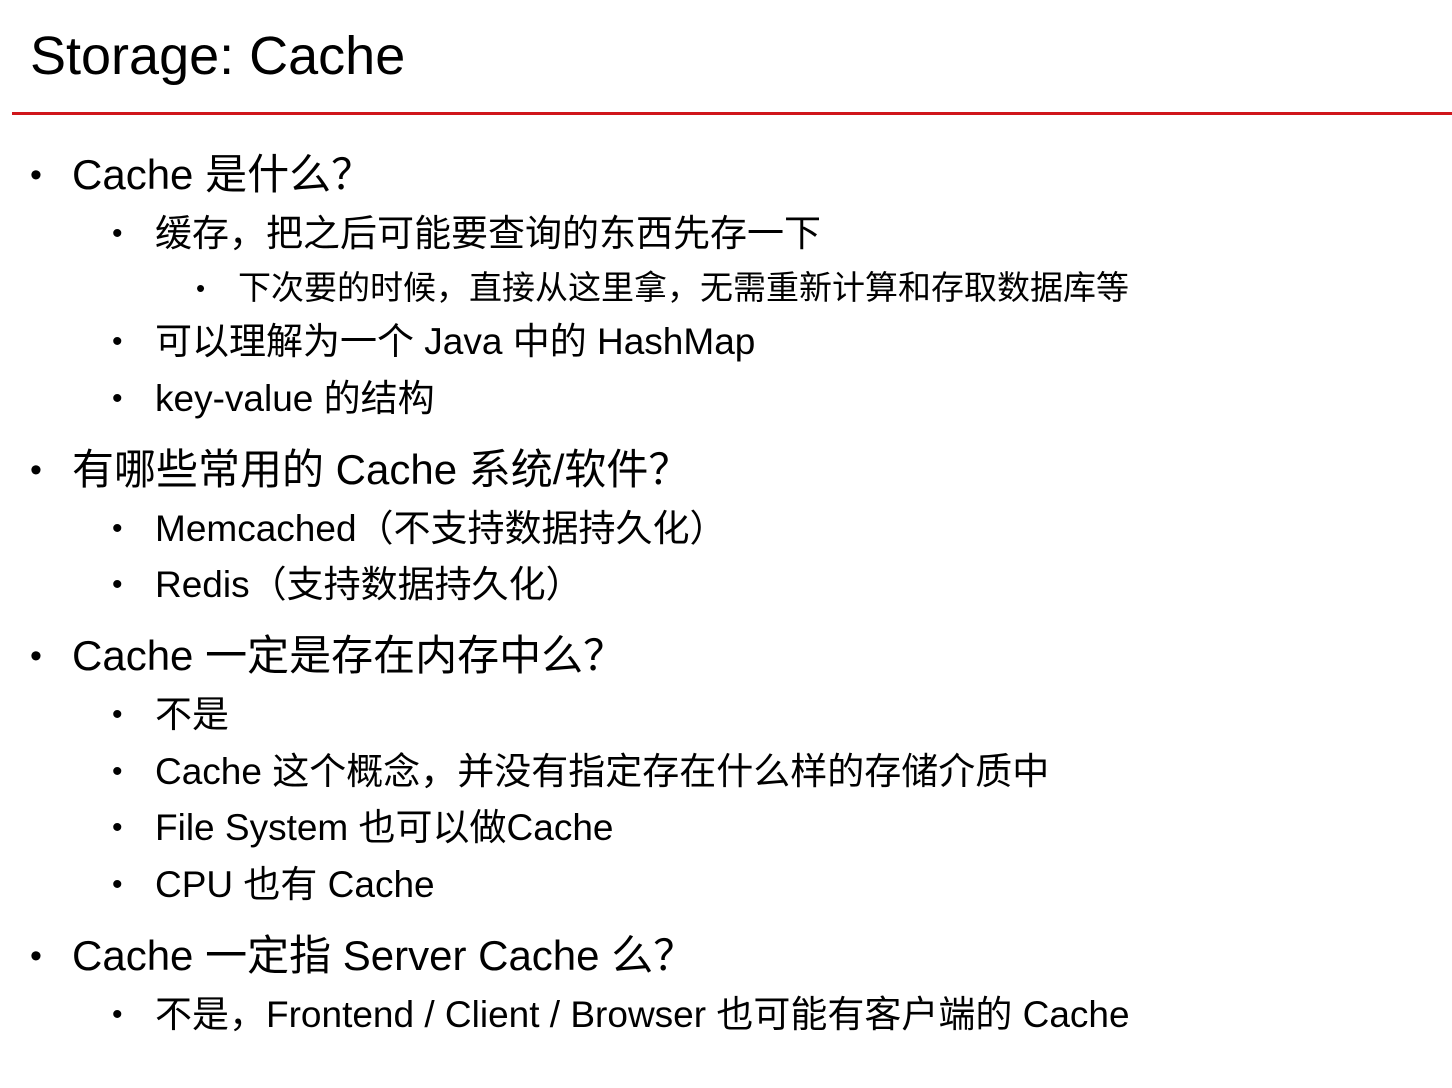 The width and height of the screenshot is (1452, 1088). I want to click on bullet-text: Cache 是什么？, so click(223, 174).